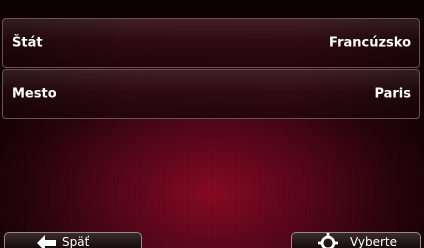 The width and height of the screenshot is (424, 248). What do you see at coordinates (34, 94) in the screenshot?
I see `city-label: Mesto` at bounding box center [34, 94].